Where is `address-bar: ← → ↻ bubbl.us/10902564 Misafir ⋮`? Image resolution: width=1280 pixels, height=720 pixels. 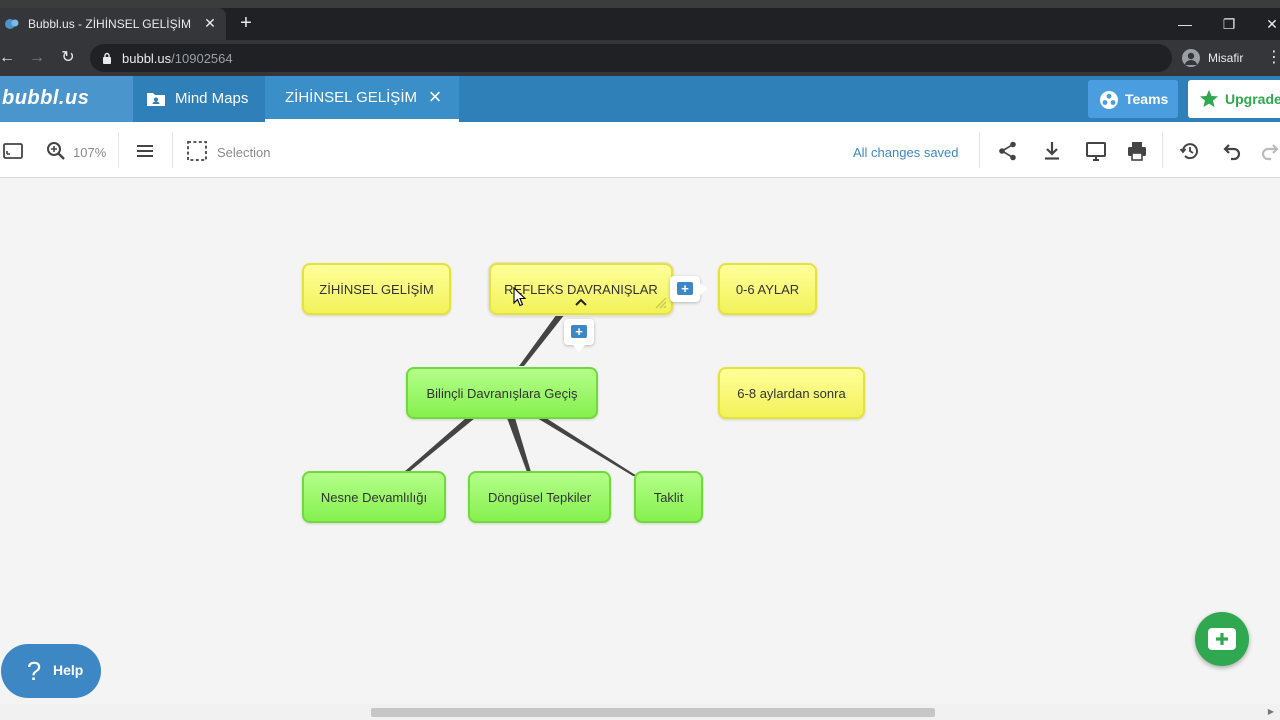 address-bar: ← → ↻ bubbl.us/10902564 Misafir ⋮ is located at coordinates (640, 58).